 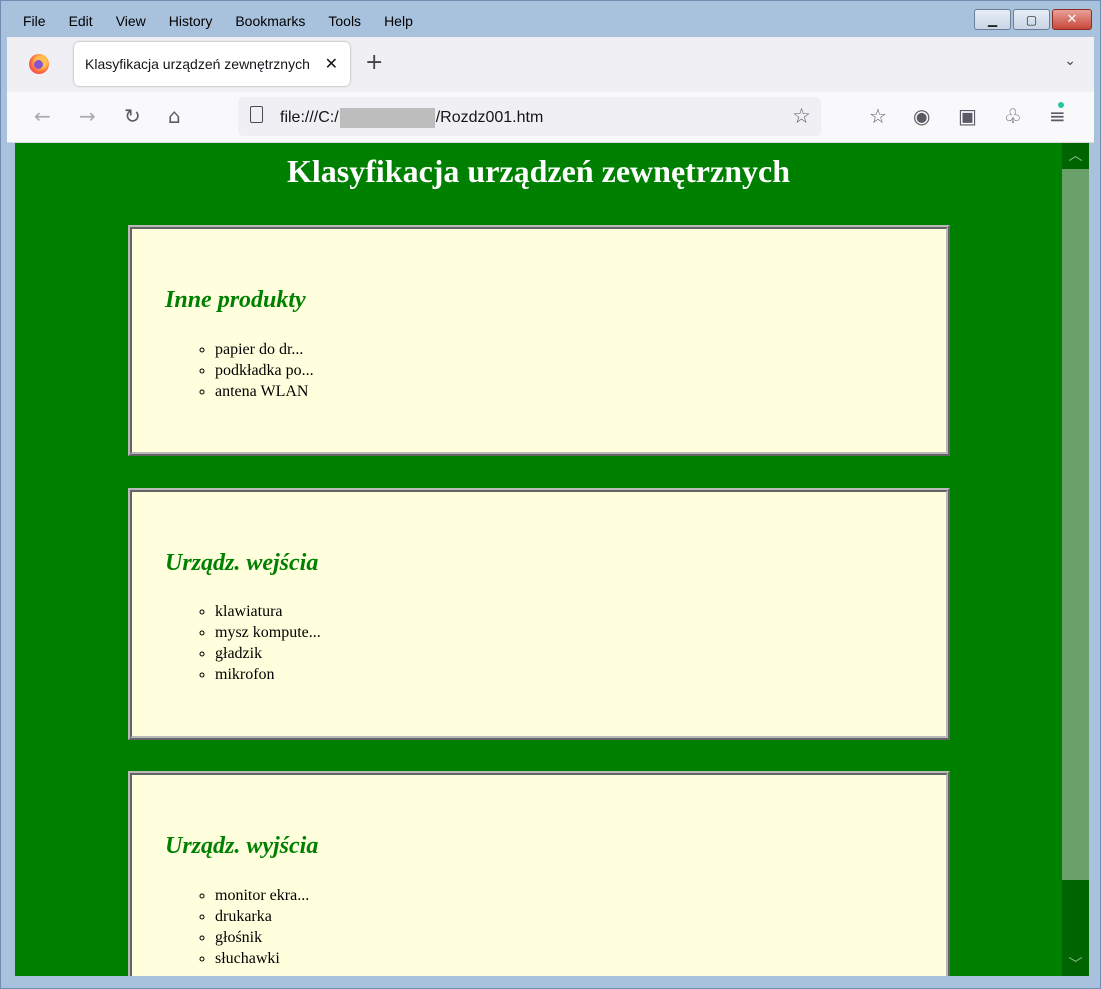 I want to click on tab-strip: Klasyfikacja urządzeń zewnętrznych ✕ + ⌄, so click(x=550, y=64).